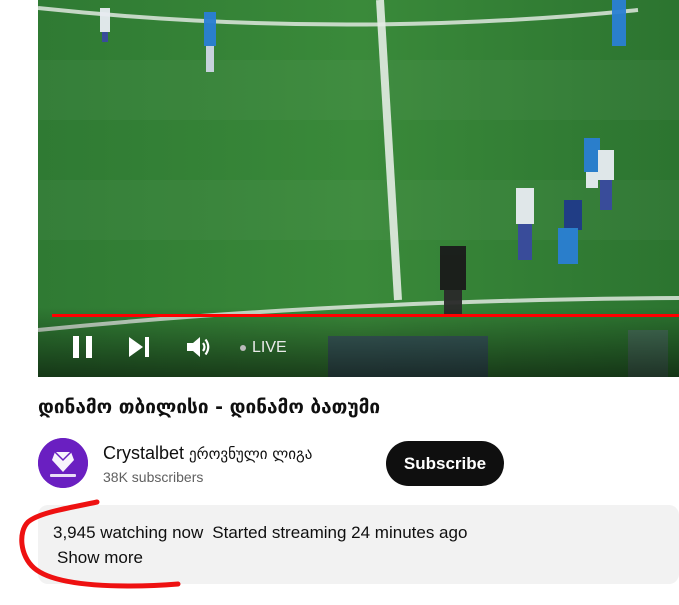  What do you see at coordinates (243, 348) in the screenshot?
I see `live-dot-icon` at bounding box center [243, 348].